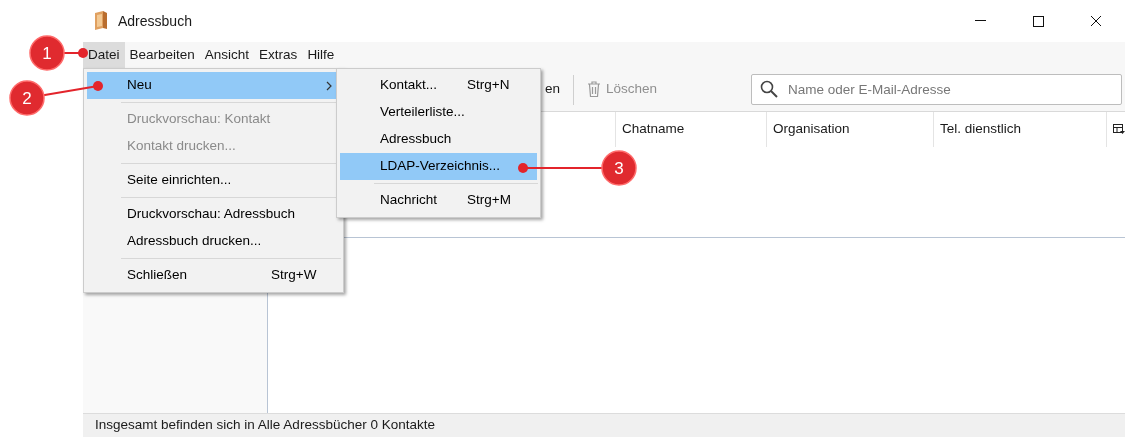 The image size is (1125, 437). I want to click on status-text: Insgesamt befinden sich in Alle Adressbücher 0 Kontakte, so click(265, 425).